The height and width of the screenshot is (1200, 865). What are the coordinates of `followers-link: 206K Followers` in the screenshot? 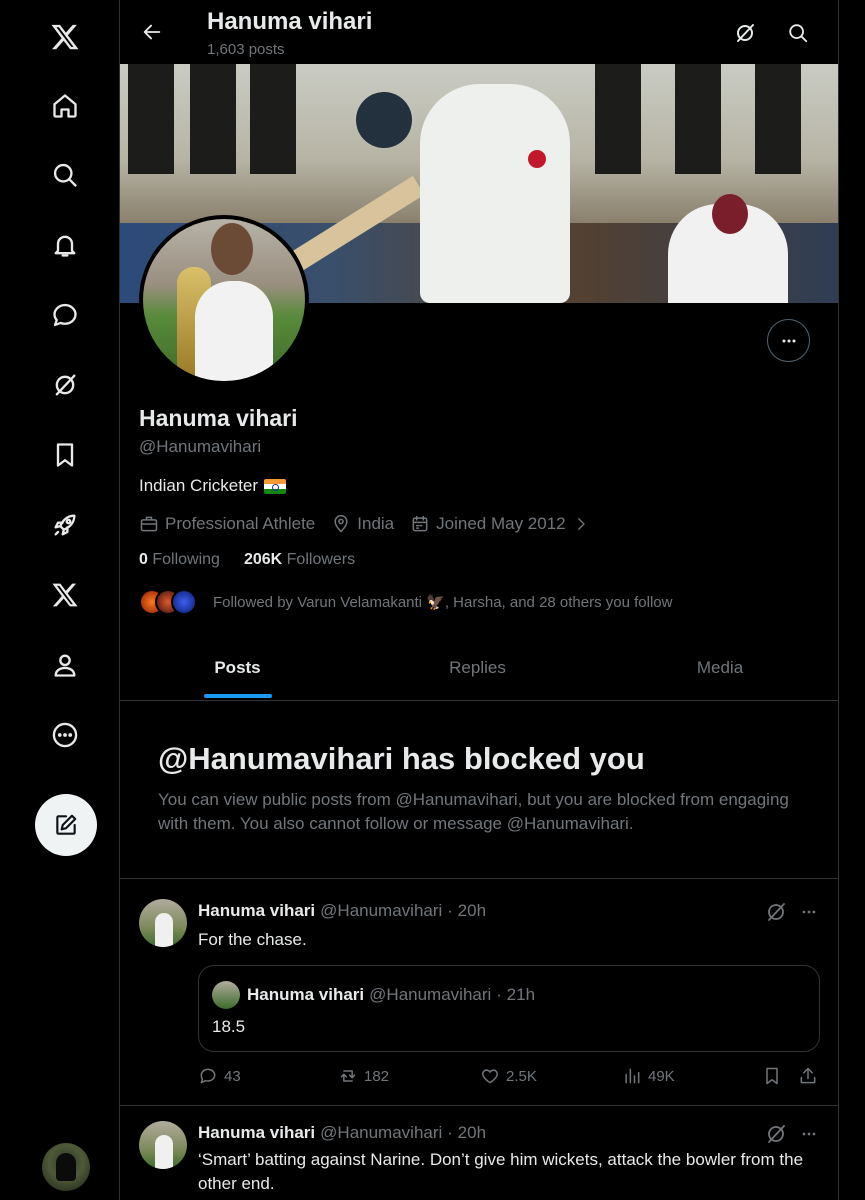 It's located at (299, 560).